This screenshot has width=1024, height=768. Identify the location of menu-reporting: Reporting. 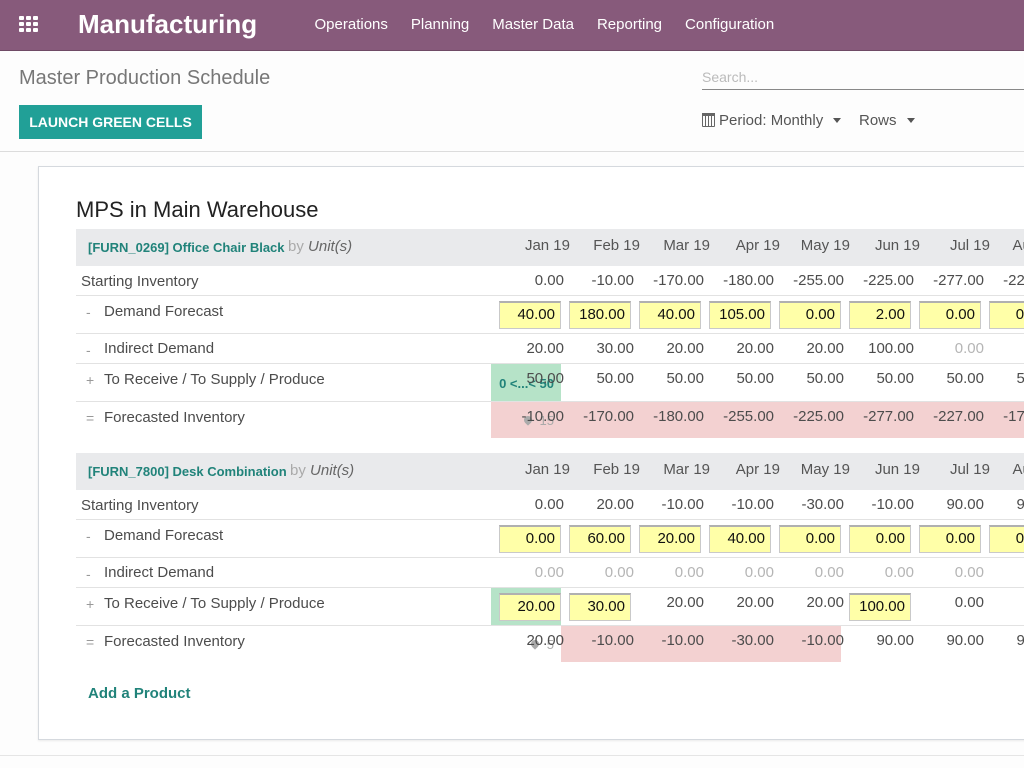
(629, 24).